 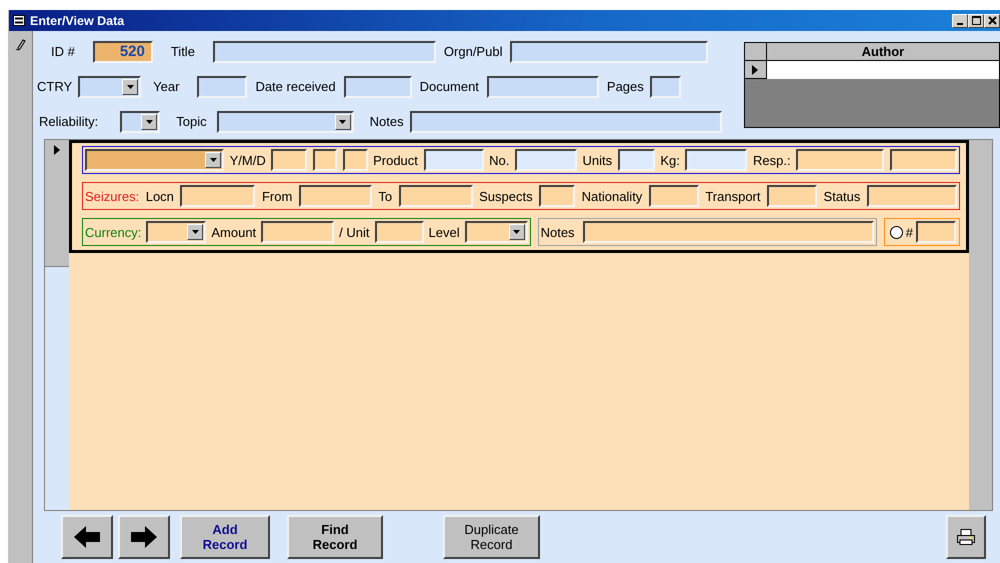 I want to click on maximize-icon, so click(x=976, y=20).